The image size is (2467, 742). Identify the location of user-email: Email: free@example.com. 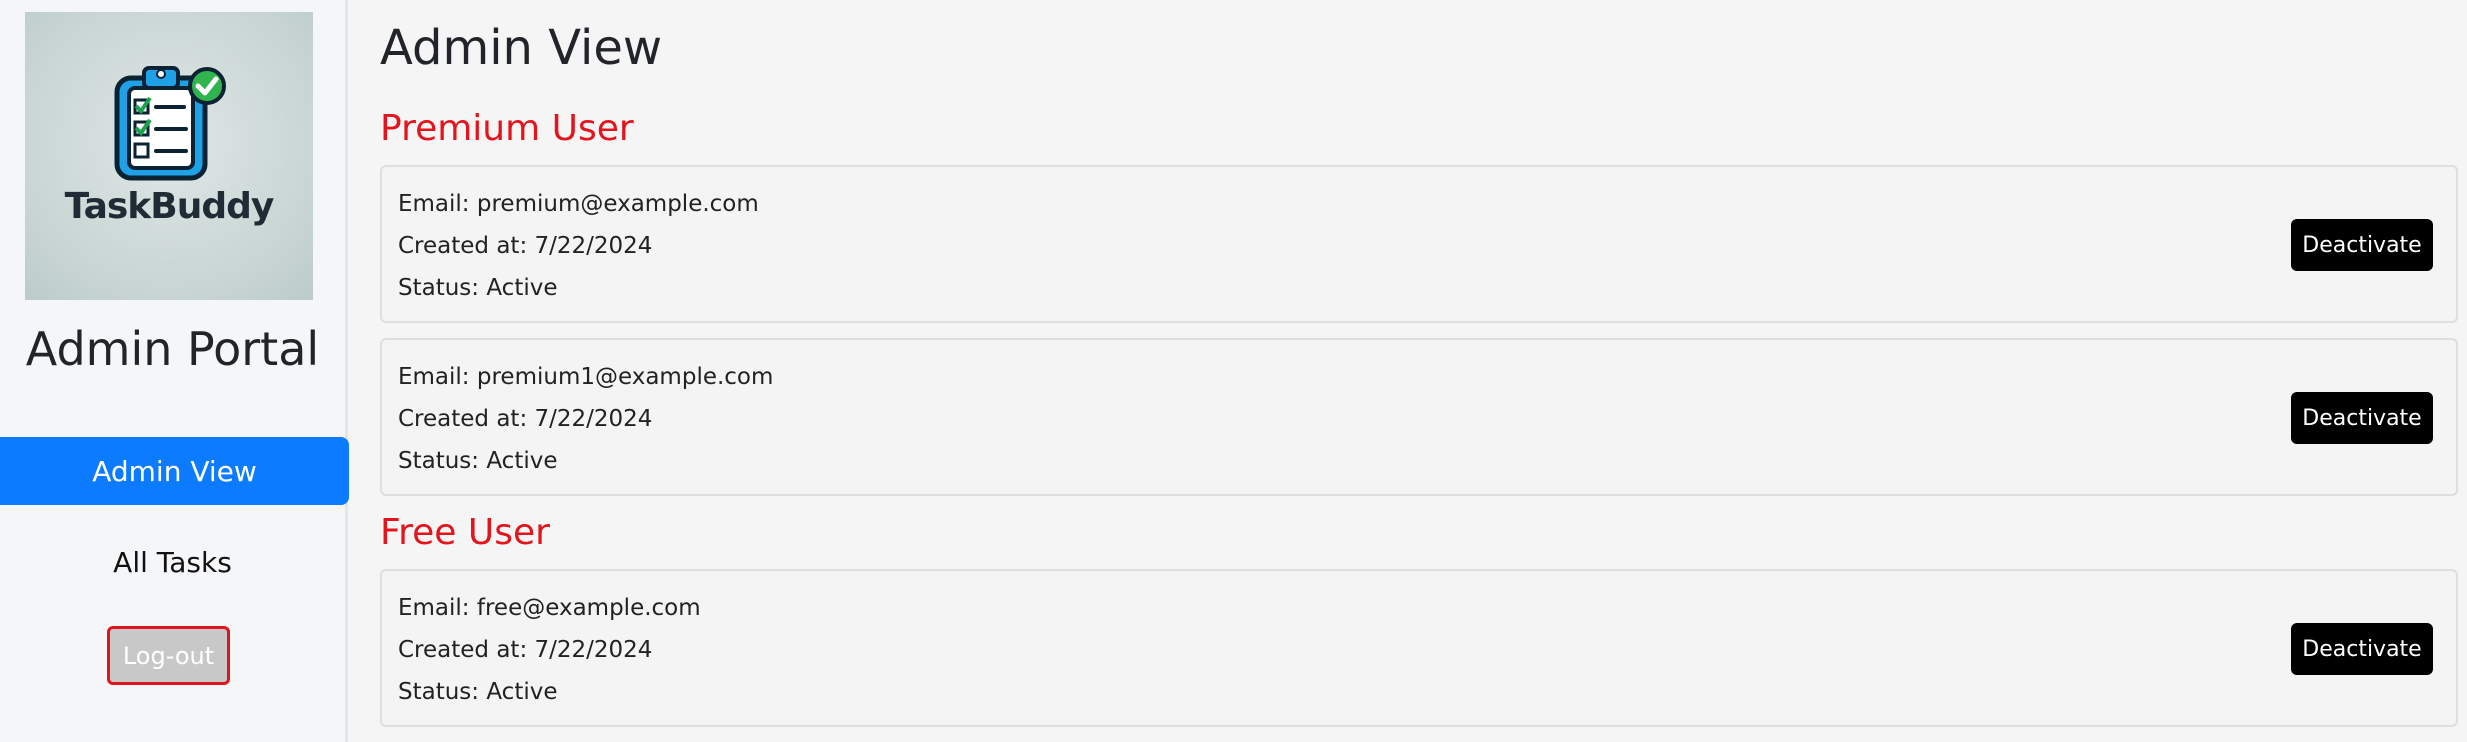
(549, 608).